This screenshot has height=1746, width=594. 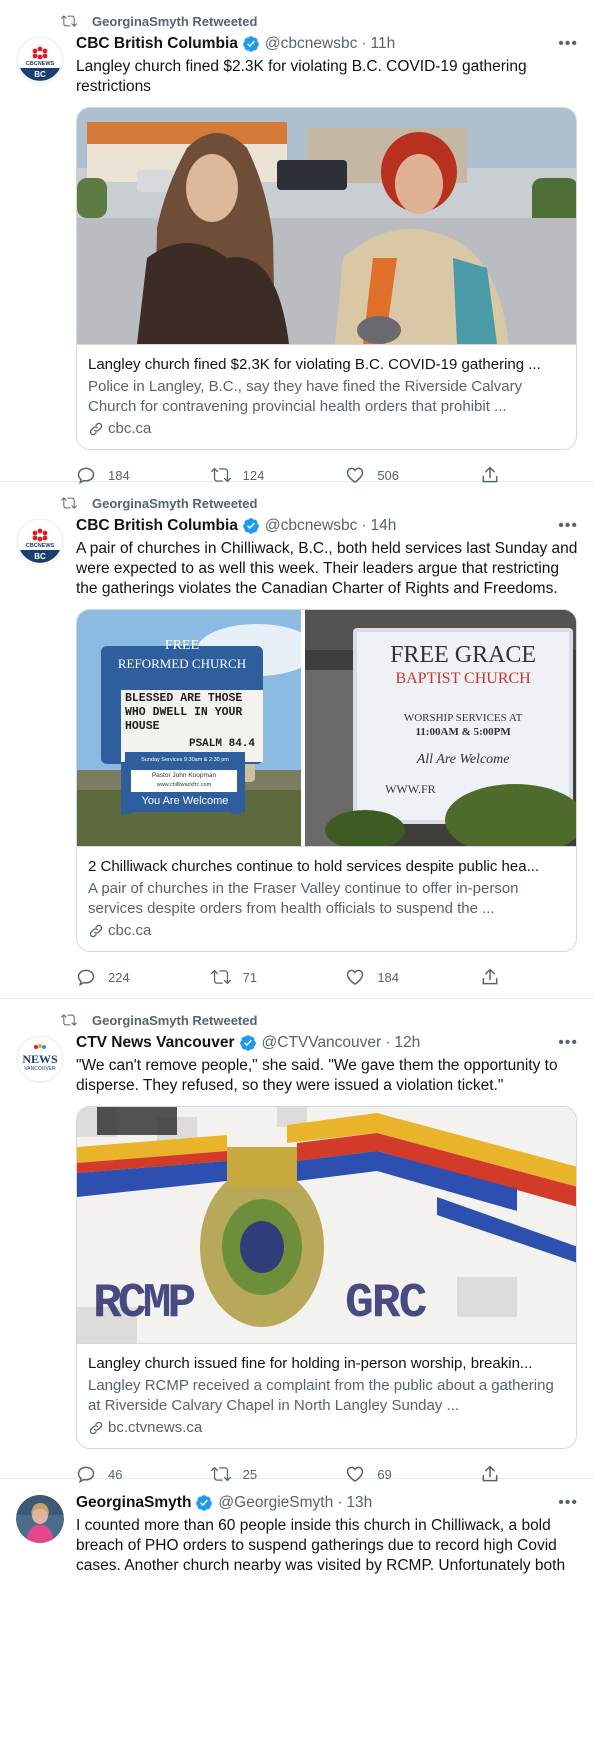 I want to click on retweet-button: 71, so click(x=260, y=977).